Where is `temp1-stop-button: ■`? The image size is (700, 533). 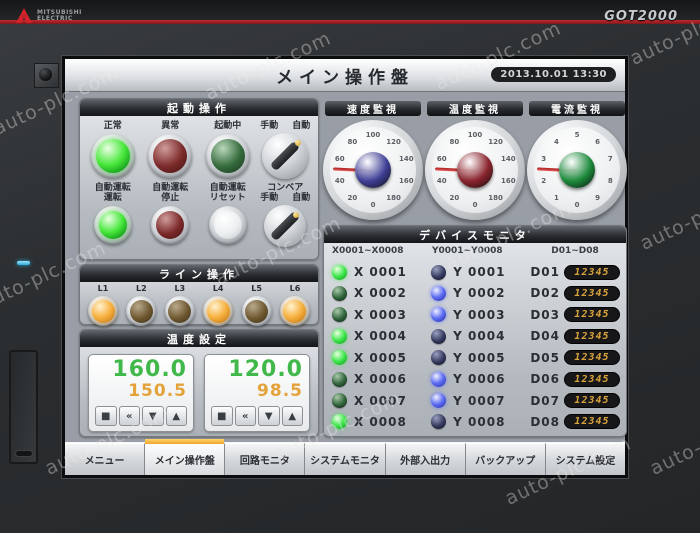 temp1-stop-button: ■ is located at coordinates (106, 416).